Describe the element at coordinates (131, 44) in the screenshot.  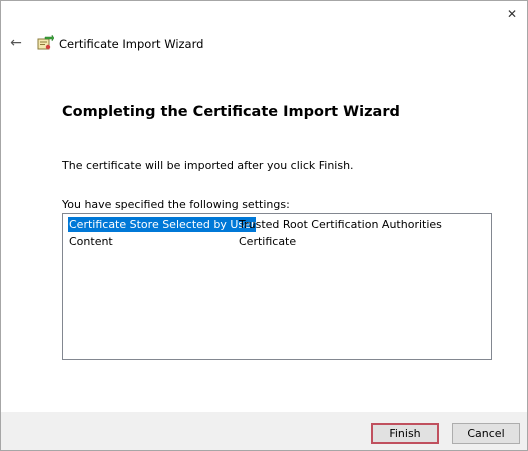
I see `wizard-title: Certificate Import Wizard` at that location.